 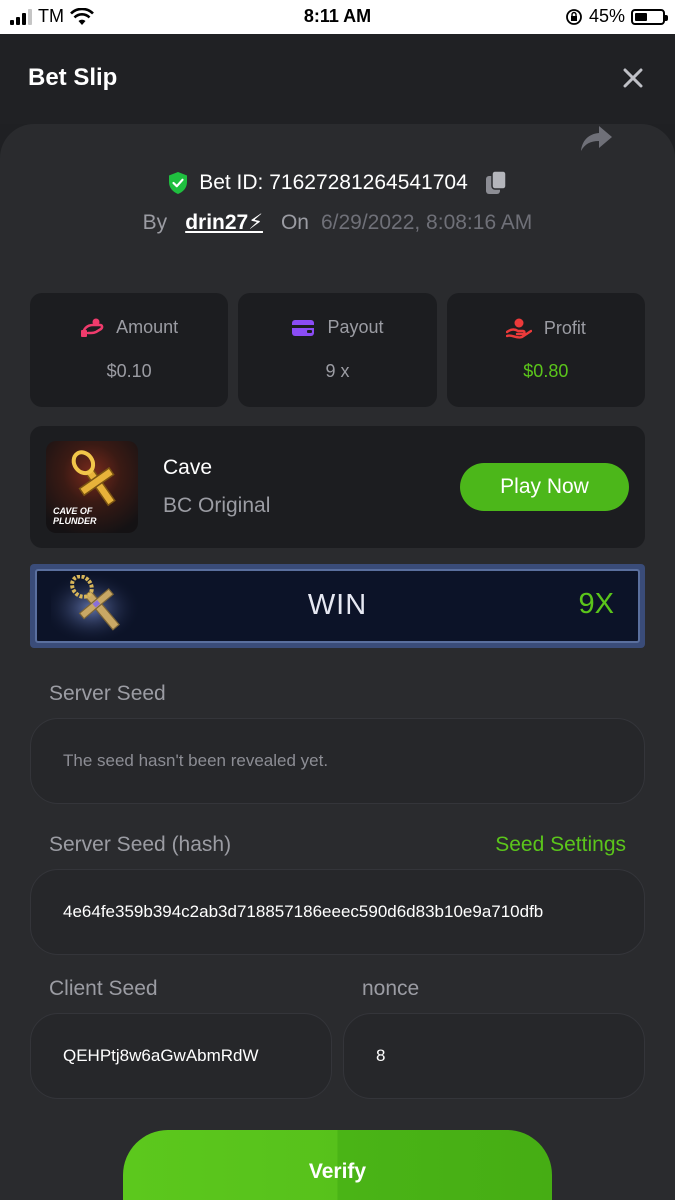 I want to click on close-icon, so click(x=633, y=78).